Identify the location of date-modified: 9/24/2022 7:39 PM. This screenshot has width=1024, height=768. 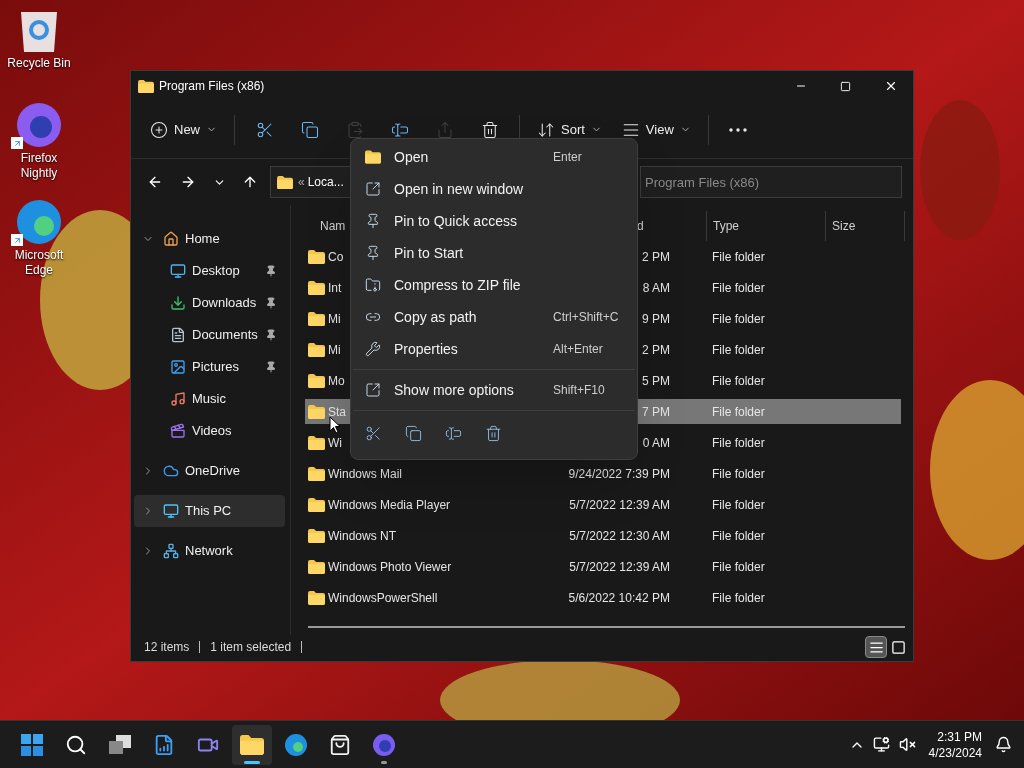
(619, 474).